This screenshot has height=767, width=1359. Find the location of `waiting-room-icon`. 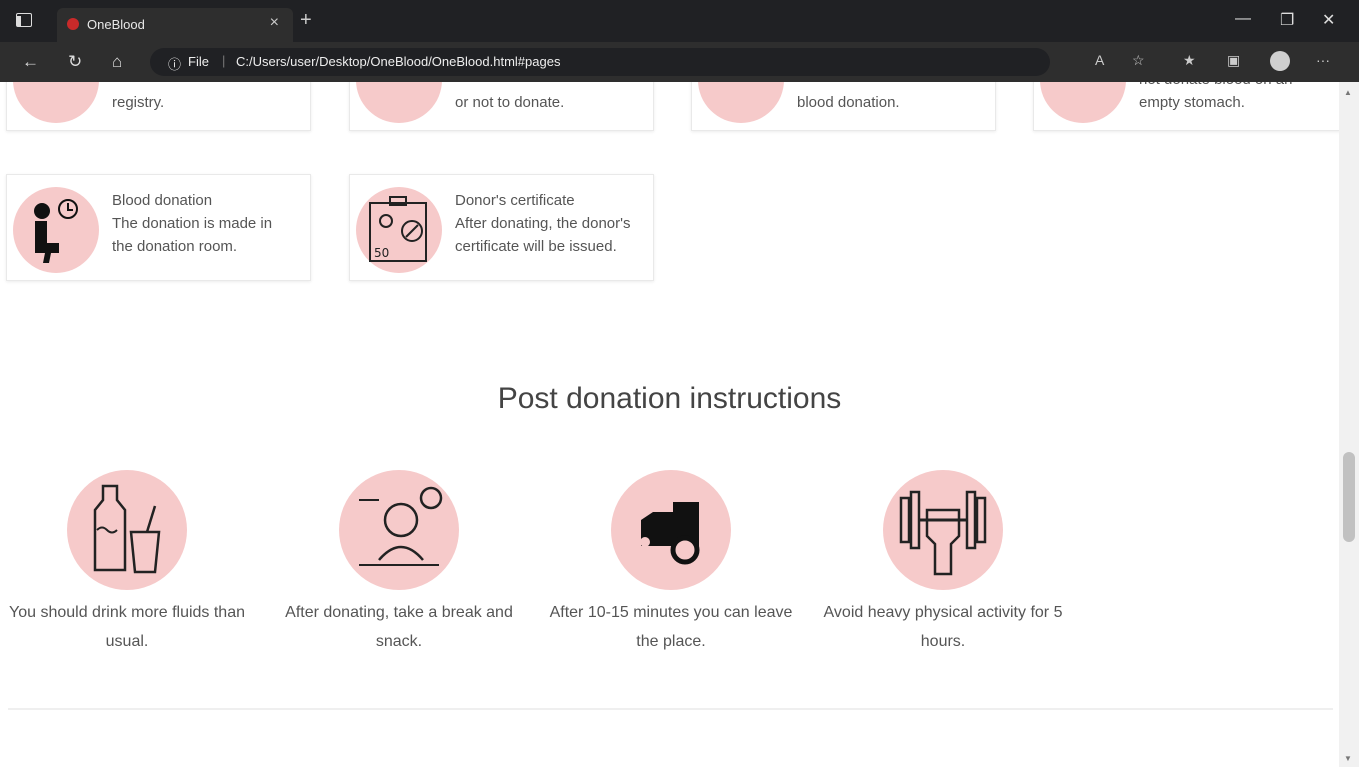

waiting-room-icon is located at coordinates (56, 230).